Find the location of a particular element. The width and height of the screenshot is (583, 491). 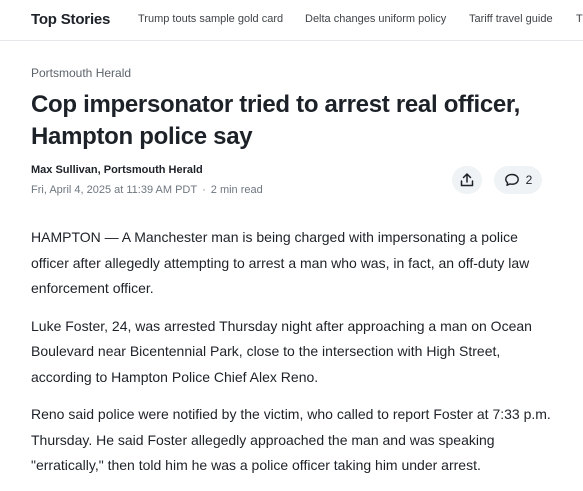

nav-link-truncated: T is located at coordinates (579, 19).